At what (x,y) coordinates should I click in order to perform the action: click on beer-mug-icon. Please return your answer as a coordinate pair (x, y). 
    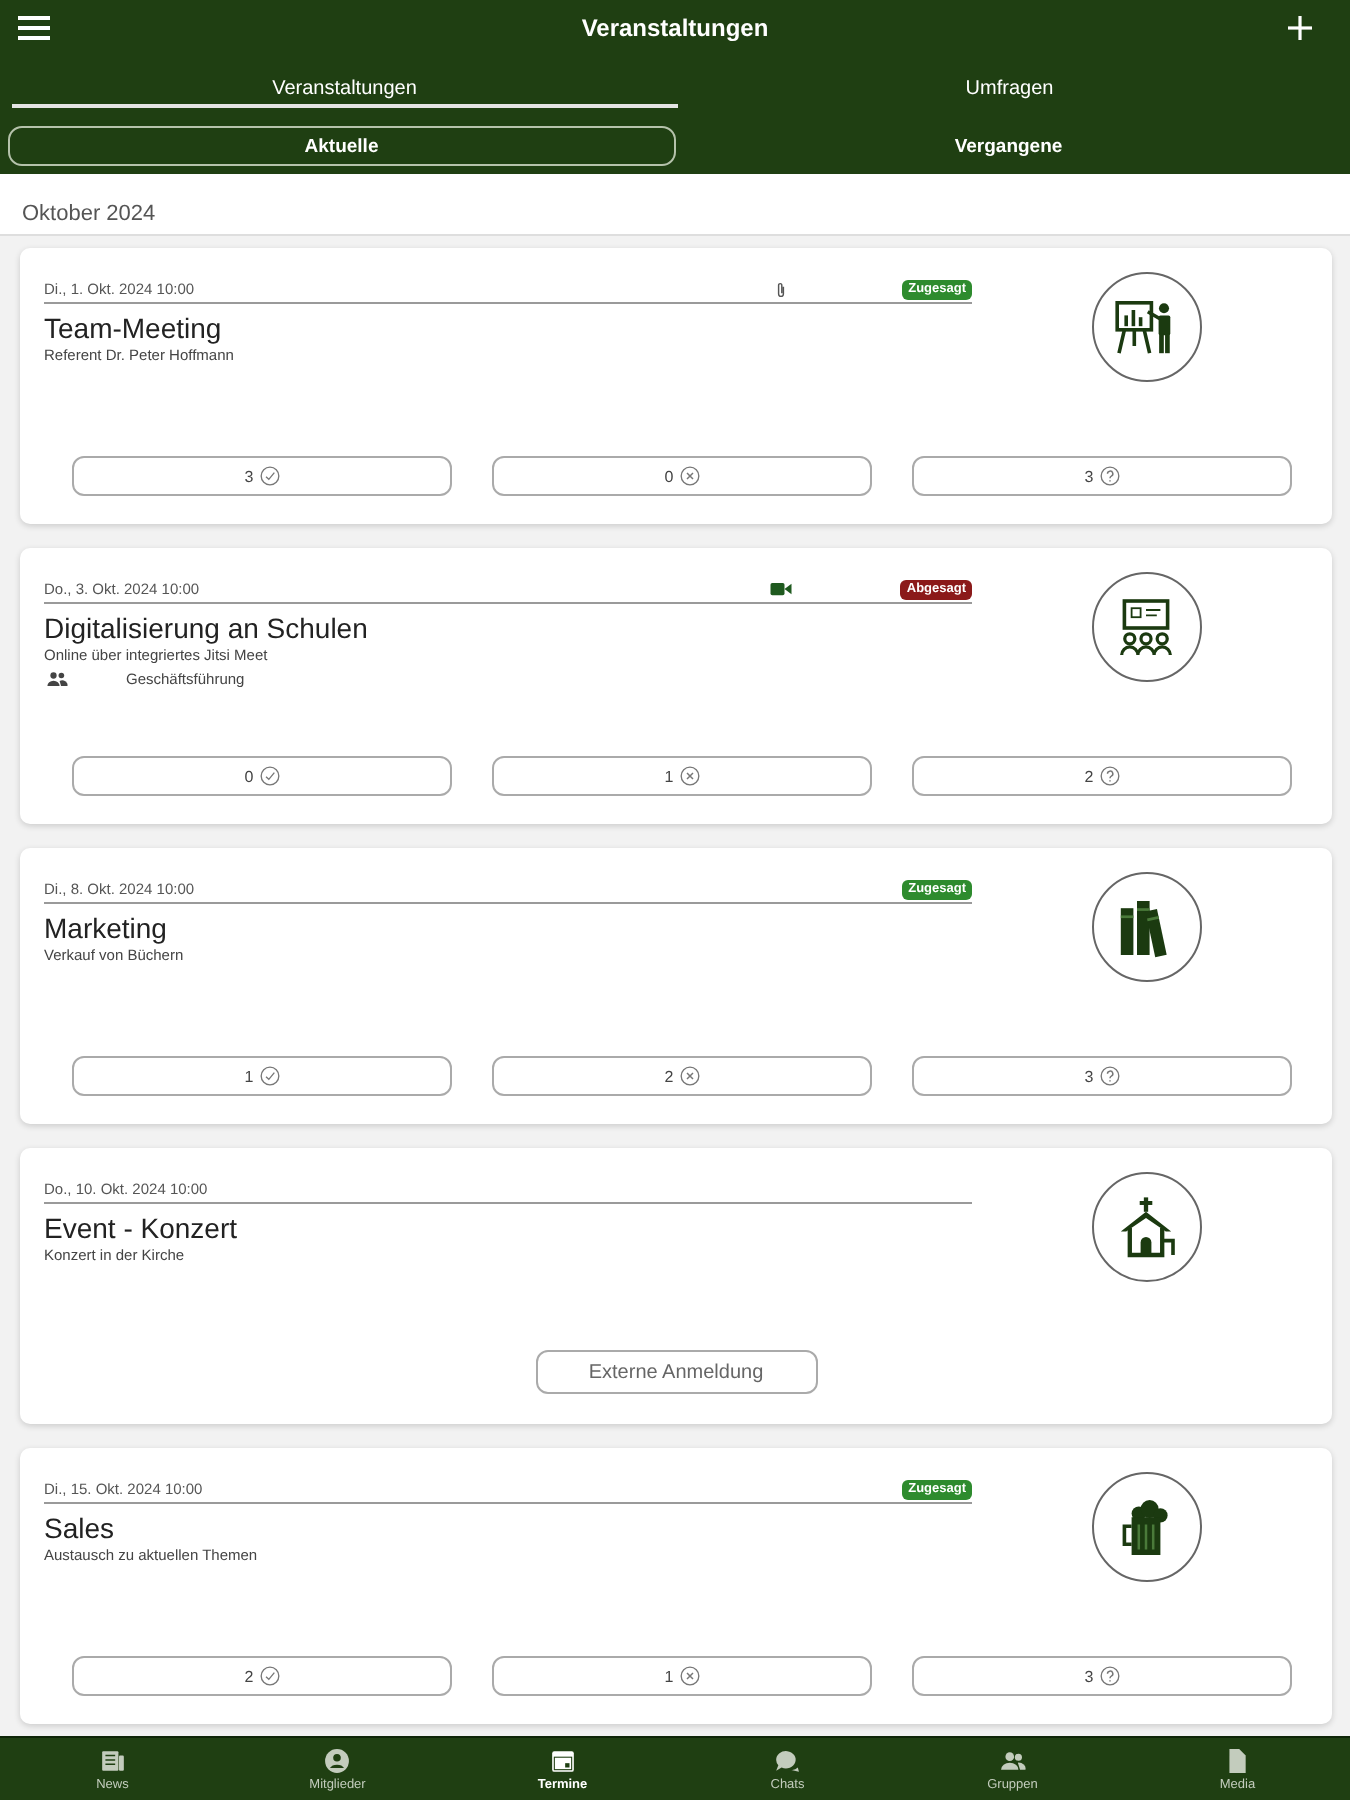
    Looking at the image, I should click on (1146, 1527).